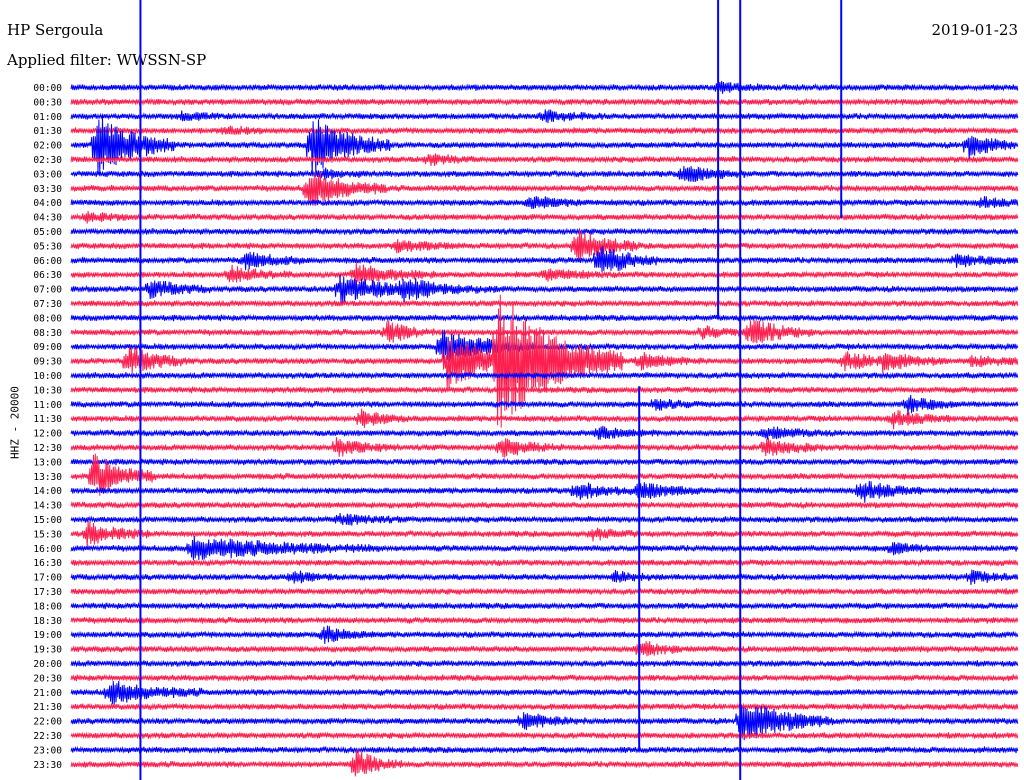 The image size is (1024, 780). Describe the element at coordinates (47, 534) in the screenshot. I see `row-time-label: 15:30` at that location.